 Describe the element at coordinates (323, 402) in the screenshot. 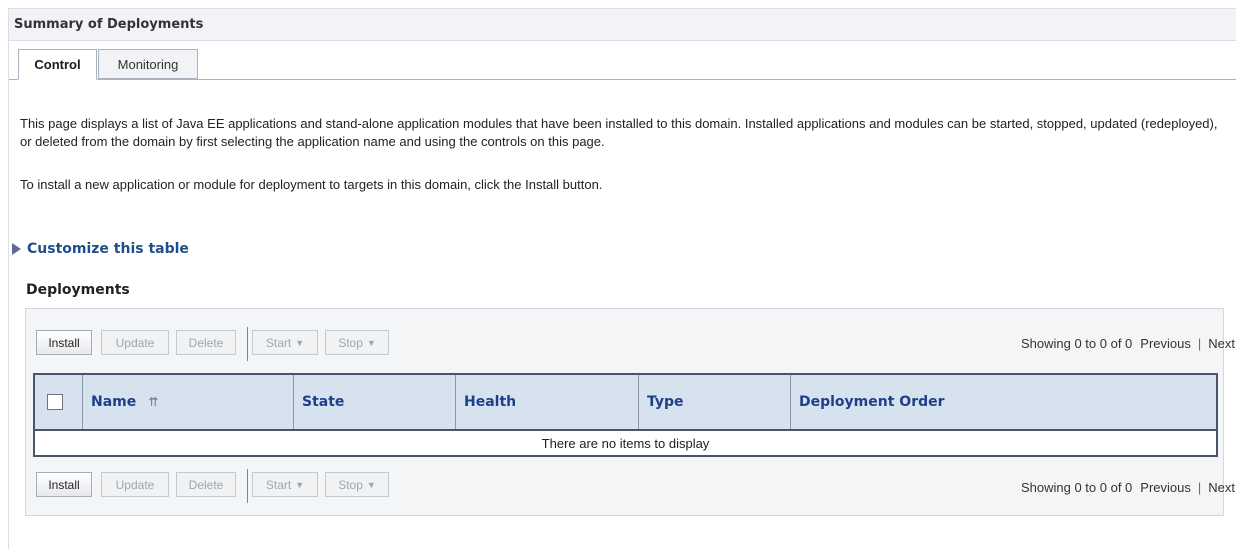

I see `column-header-state-label: State` at that location.